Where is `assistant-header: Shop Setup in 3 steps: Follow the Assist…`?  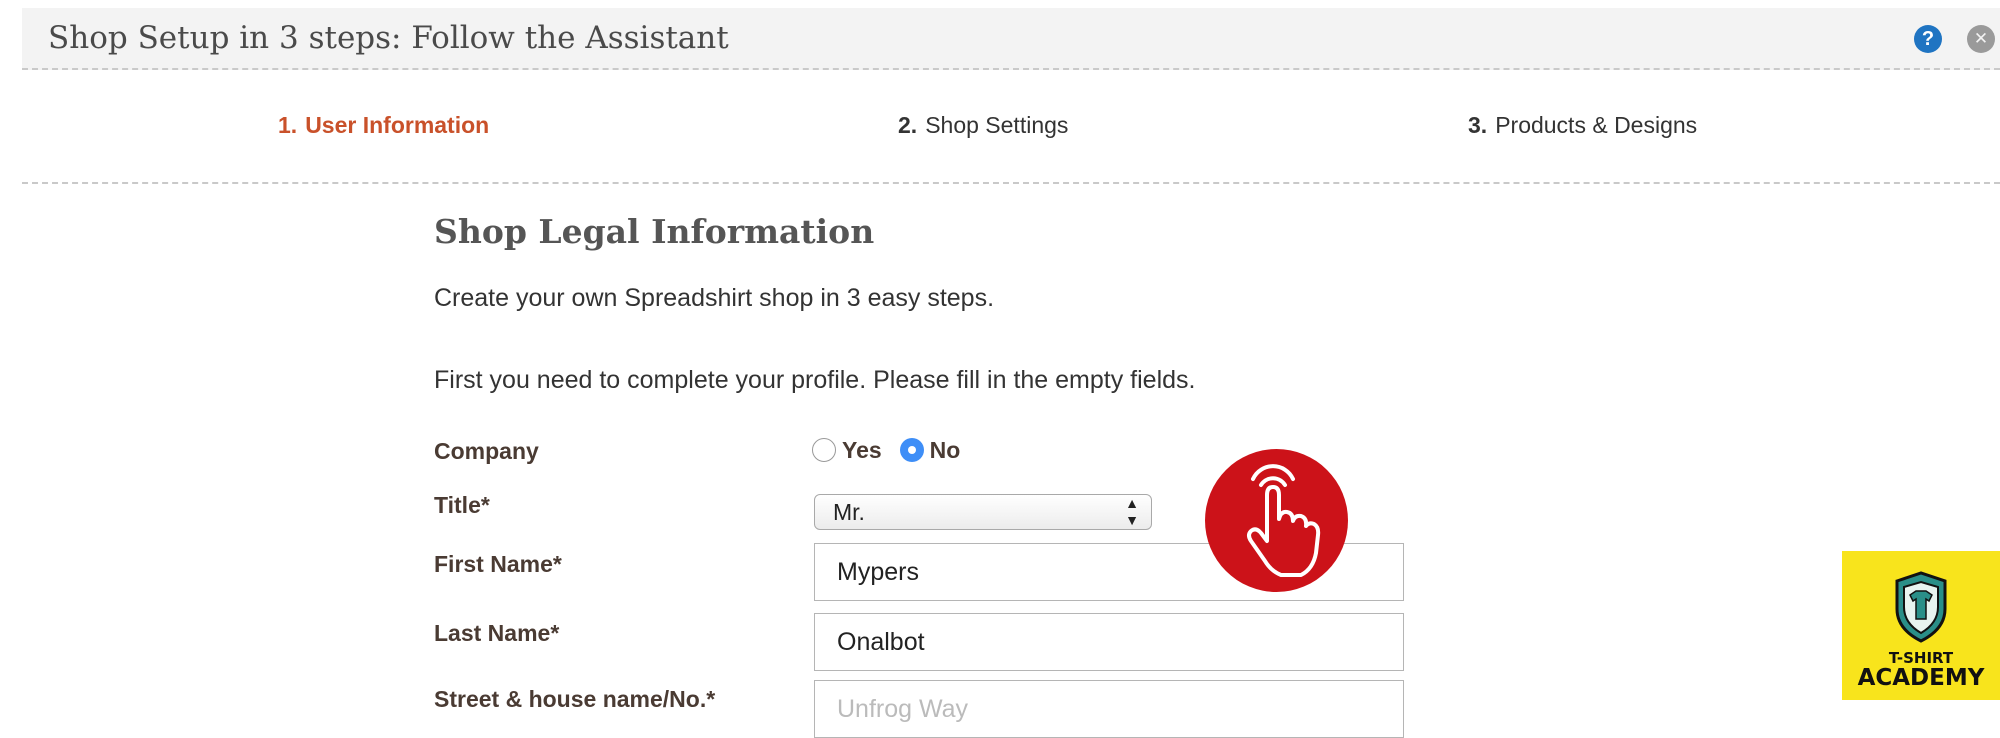
assistant-header: Shop Setup in 3 steps: Follow the Assist… is located at coordinates (1011, 39).